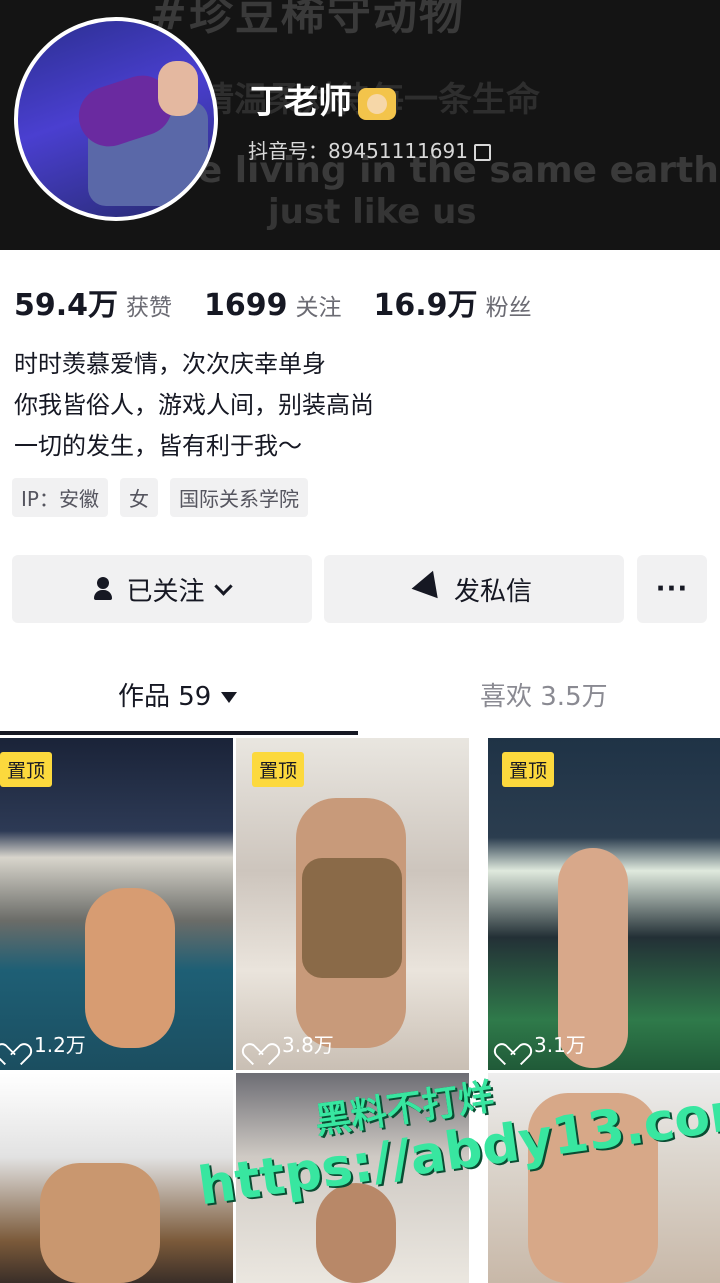 This screenshot has width=720, height=1283. I want to click on like-count-text: 1.2万, so click(60, 1045).